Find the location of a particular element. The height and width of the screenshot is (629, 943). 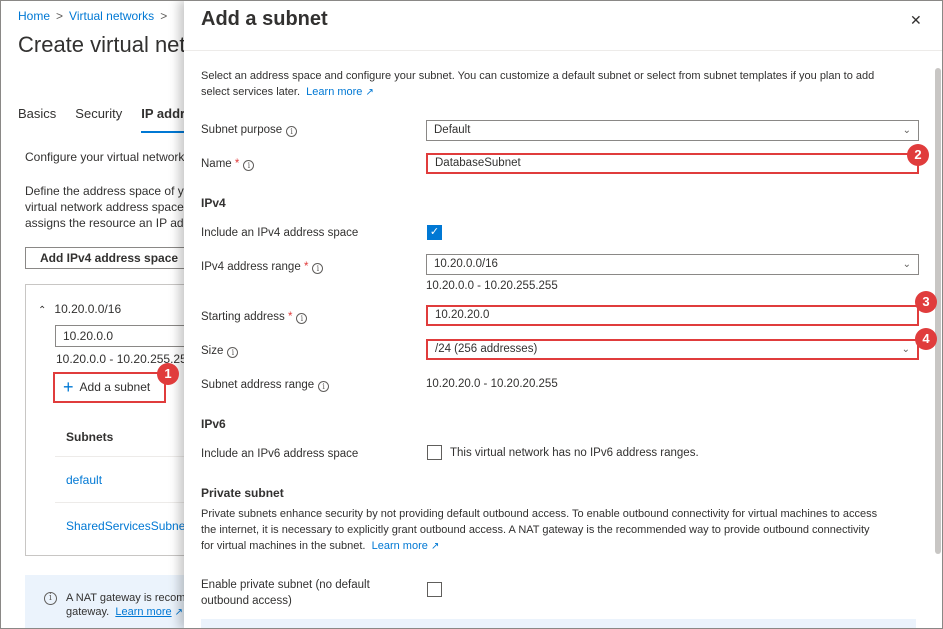

address-space-header: ⌃ 10.20.0.0/16 is located at coordinates (79, 309).